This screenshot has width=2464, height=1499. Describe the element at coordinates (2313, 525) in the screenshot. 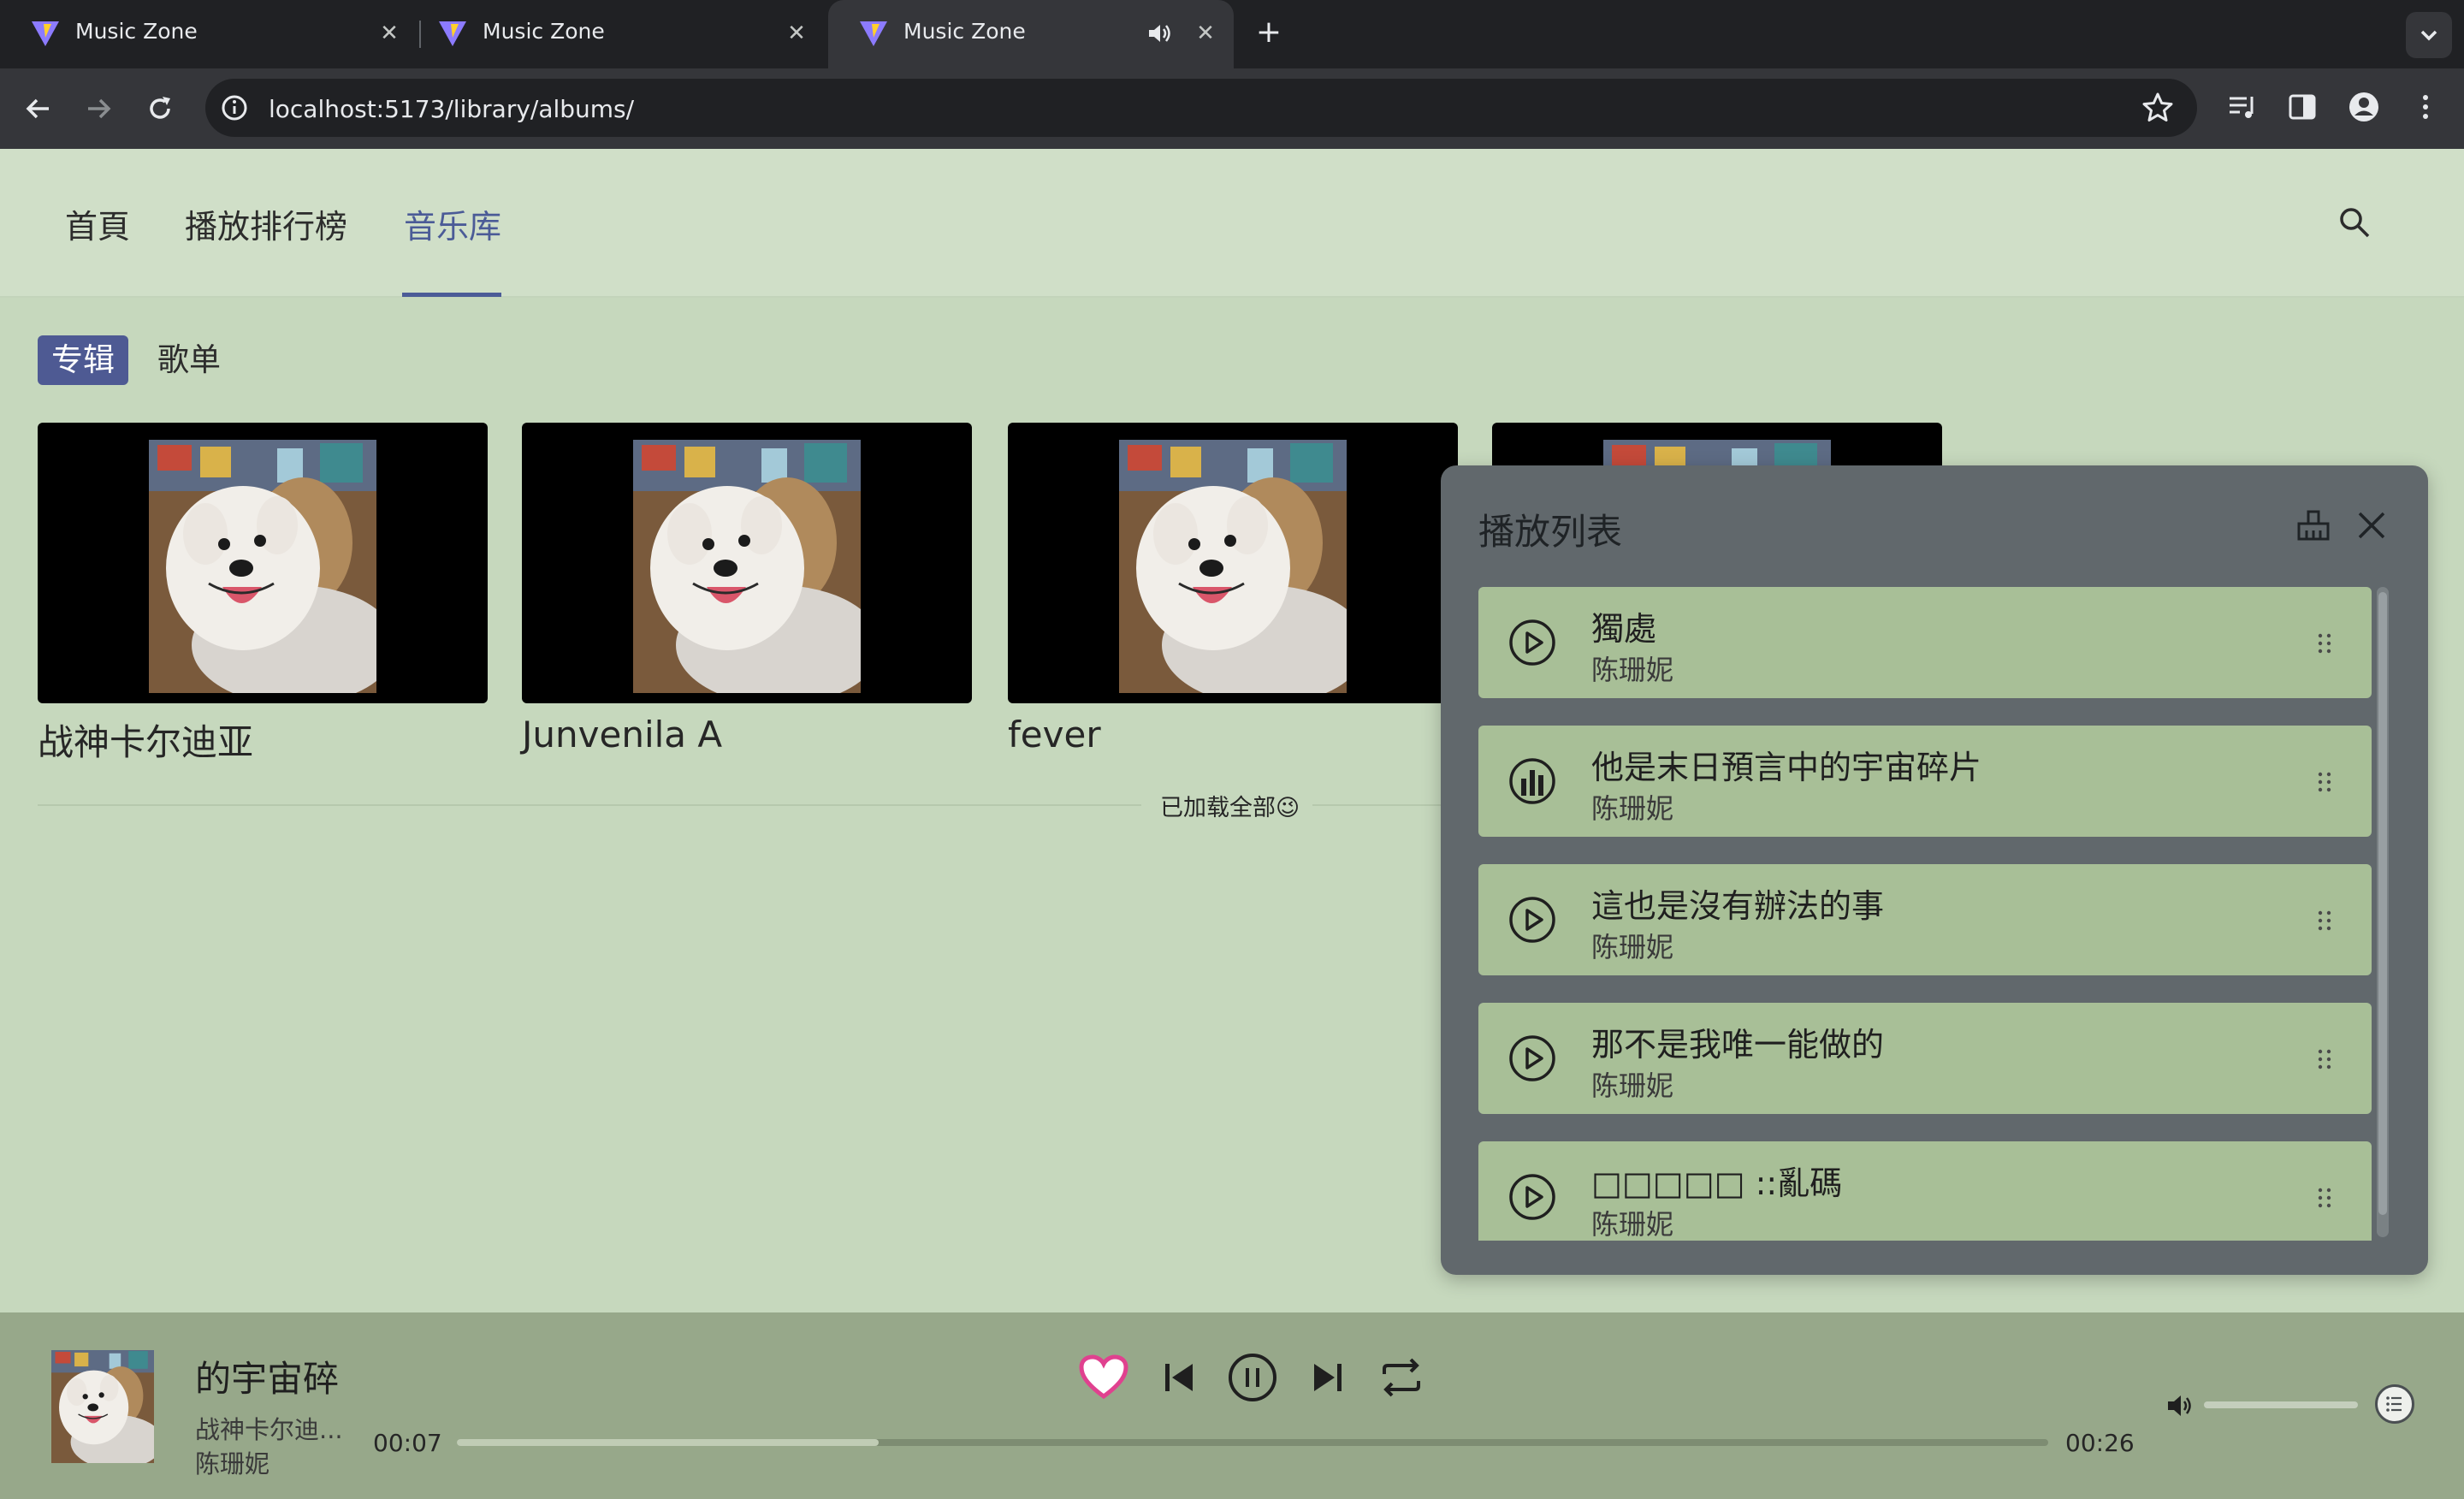

I see `clear-playlist-icon` at that location.